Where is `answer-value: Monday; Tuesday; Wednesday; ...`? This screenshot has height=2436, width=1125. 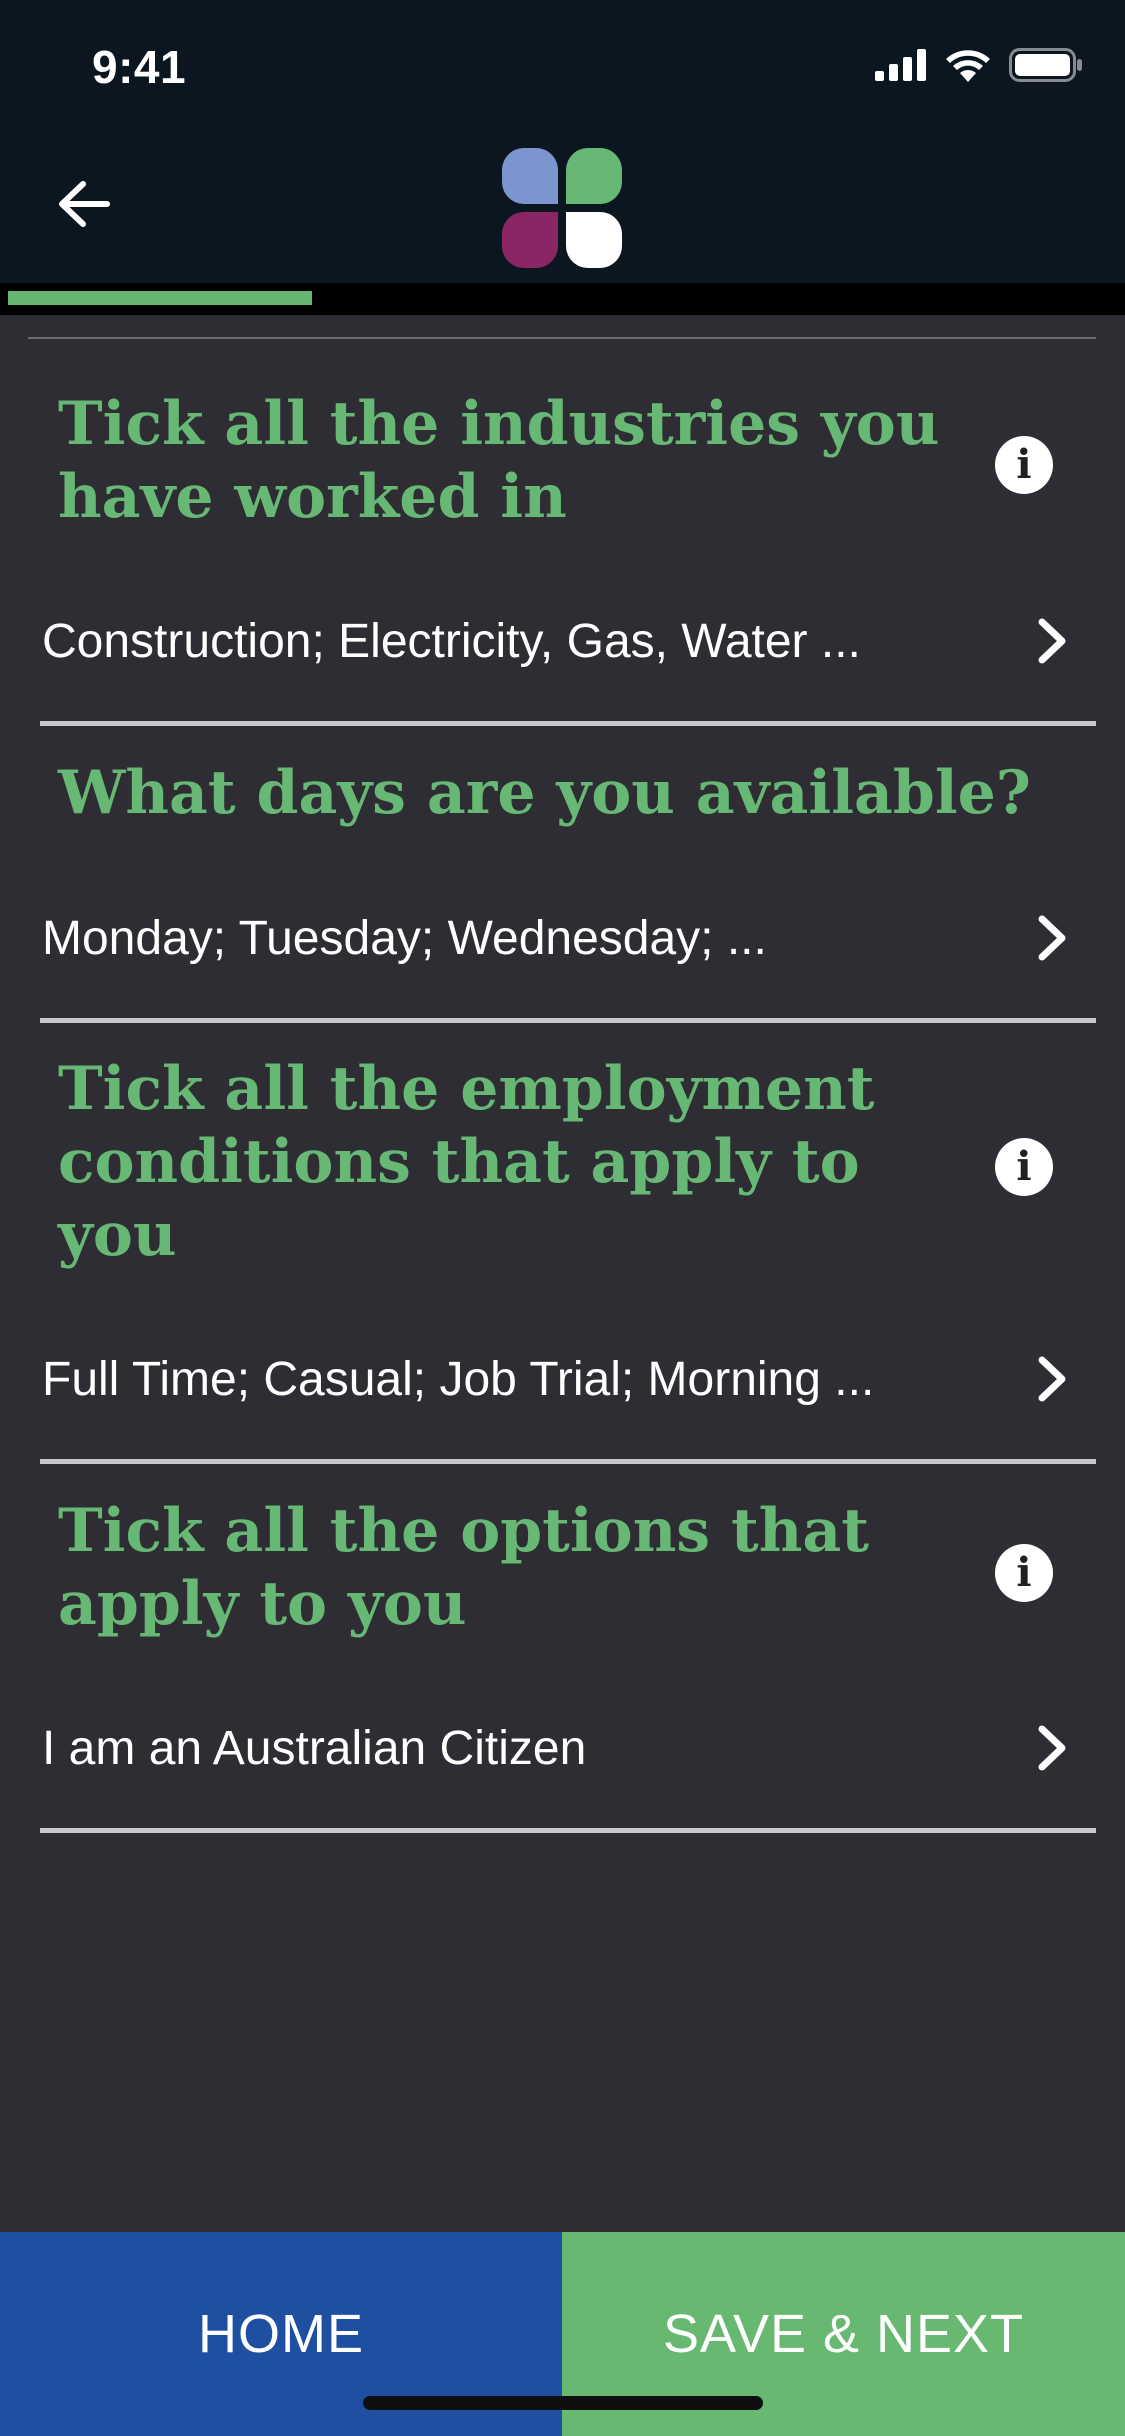 answer-value: Monday; Tuesday; Wednesday; ... is located at coordinates (404, 938).